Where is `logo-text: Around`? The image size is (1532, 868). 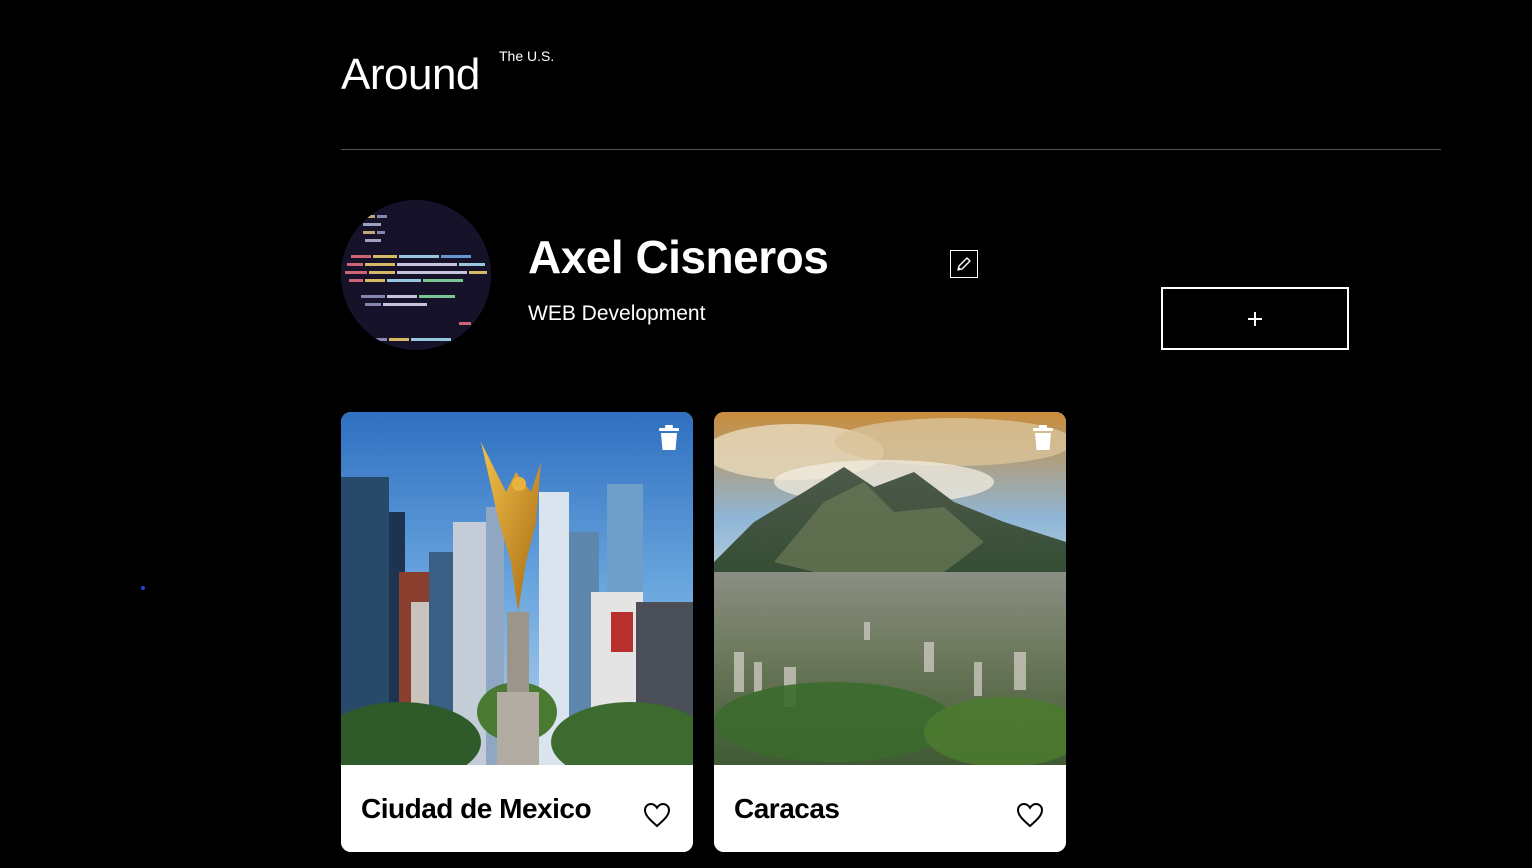 logo-text: Around is located at coordinates (410, 74).